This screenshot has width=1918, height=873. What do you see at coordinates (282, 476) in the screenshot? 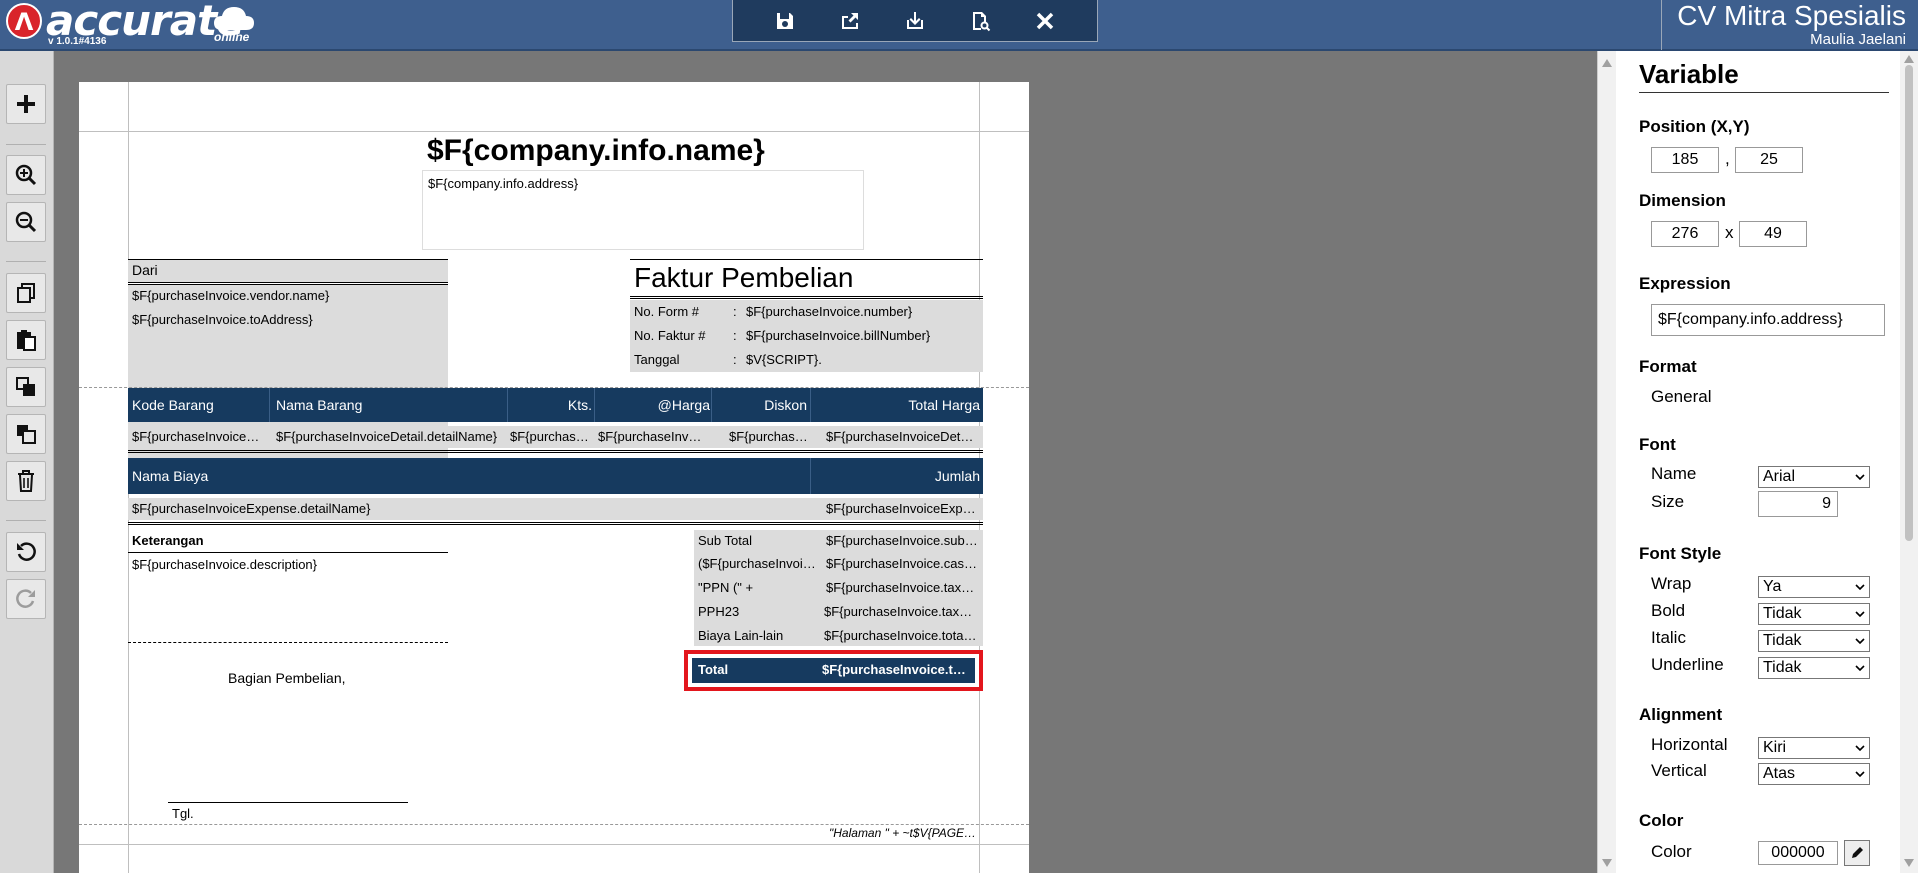
I see `expense-col-header: Nama Biaya` at bounding box center [282, 476].